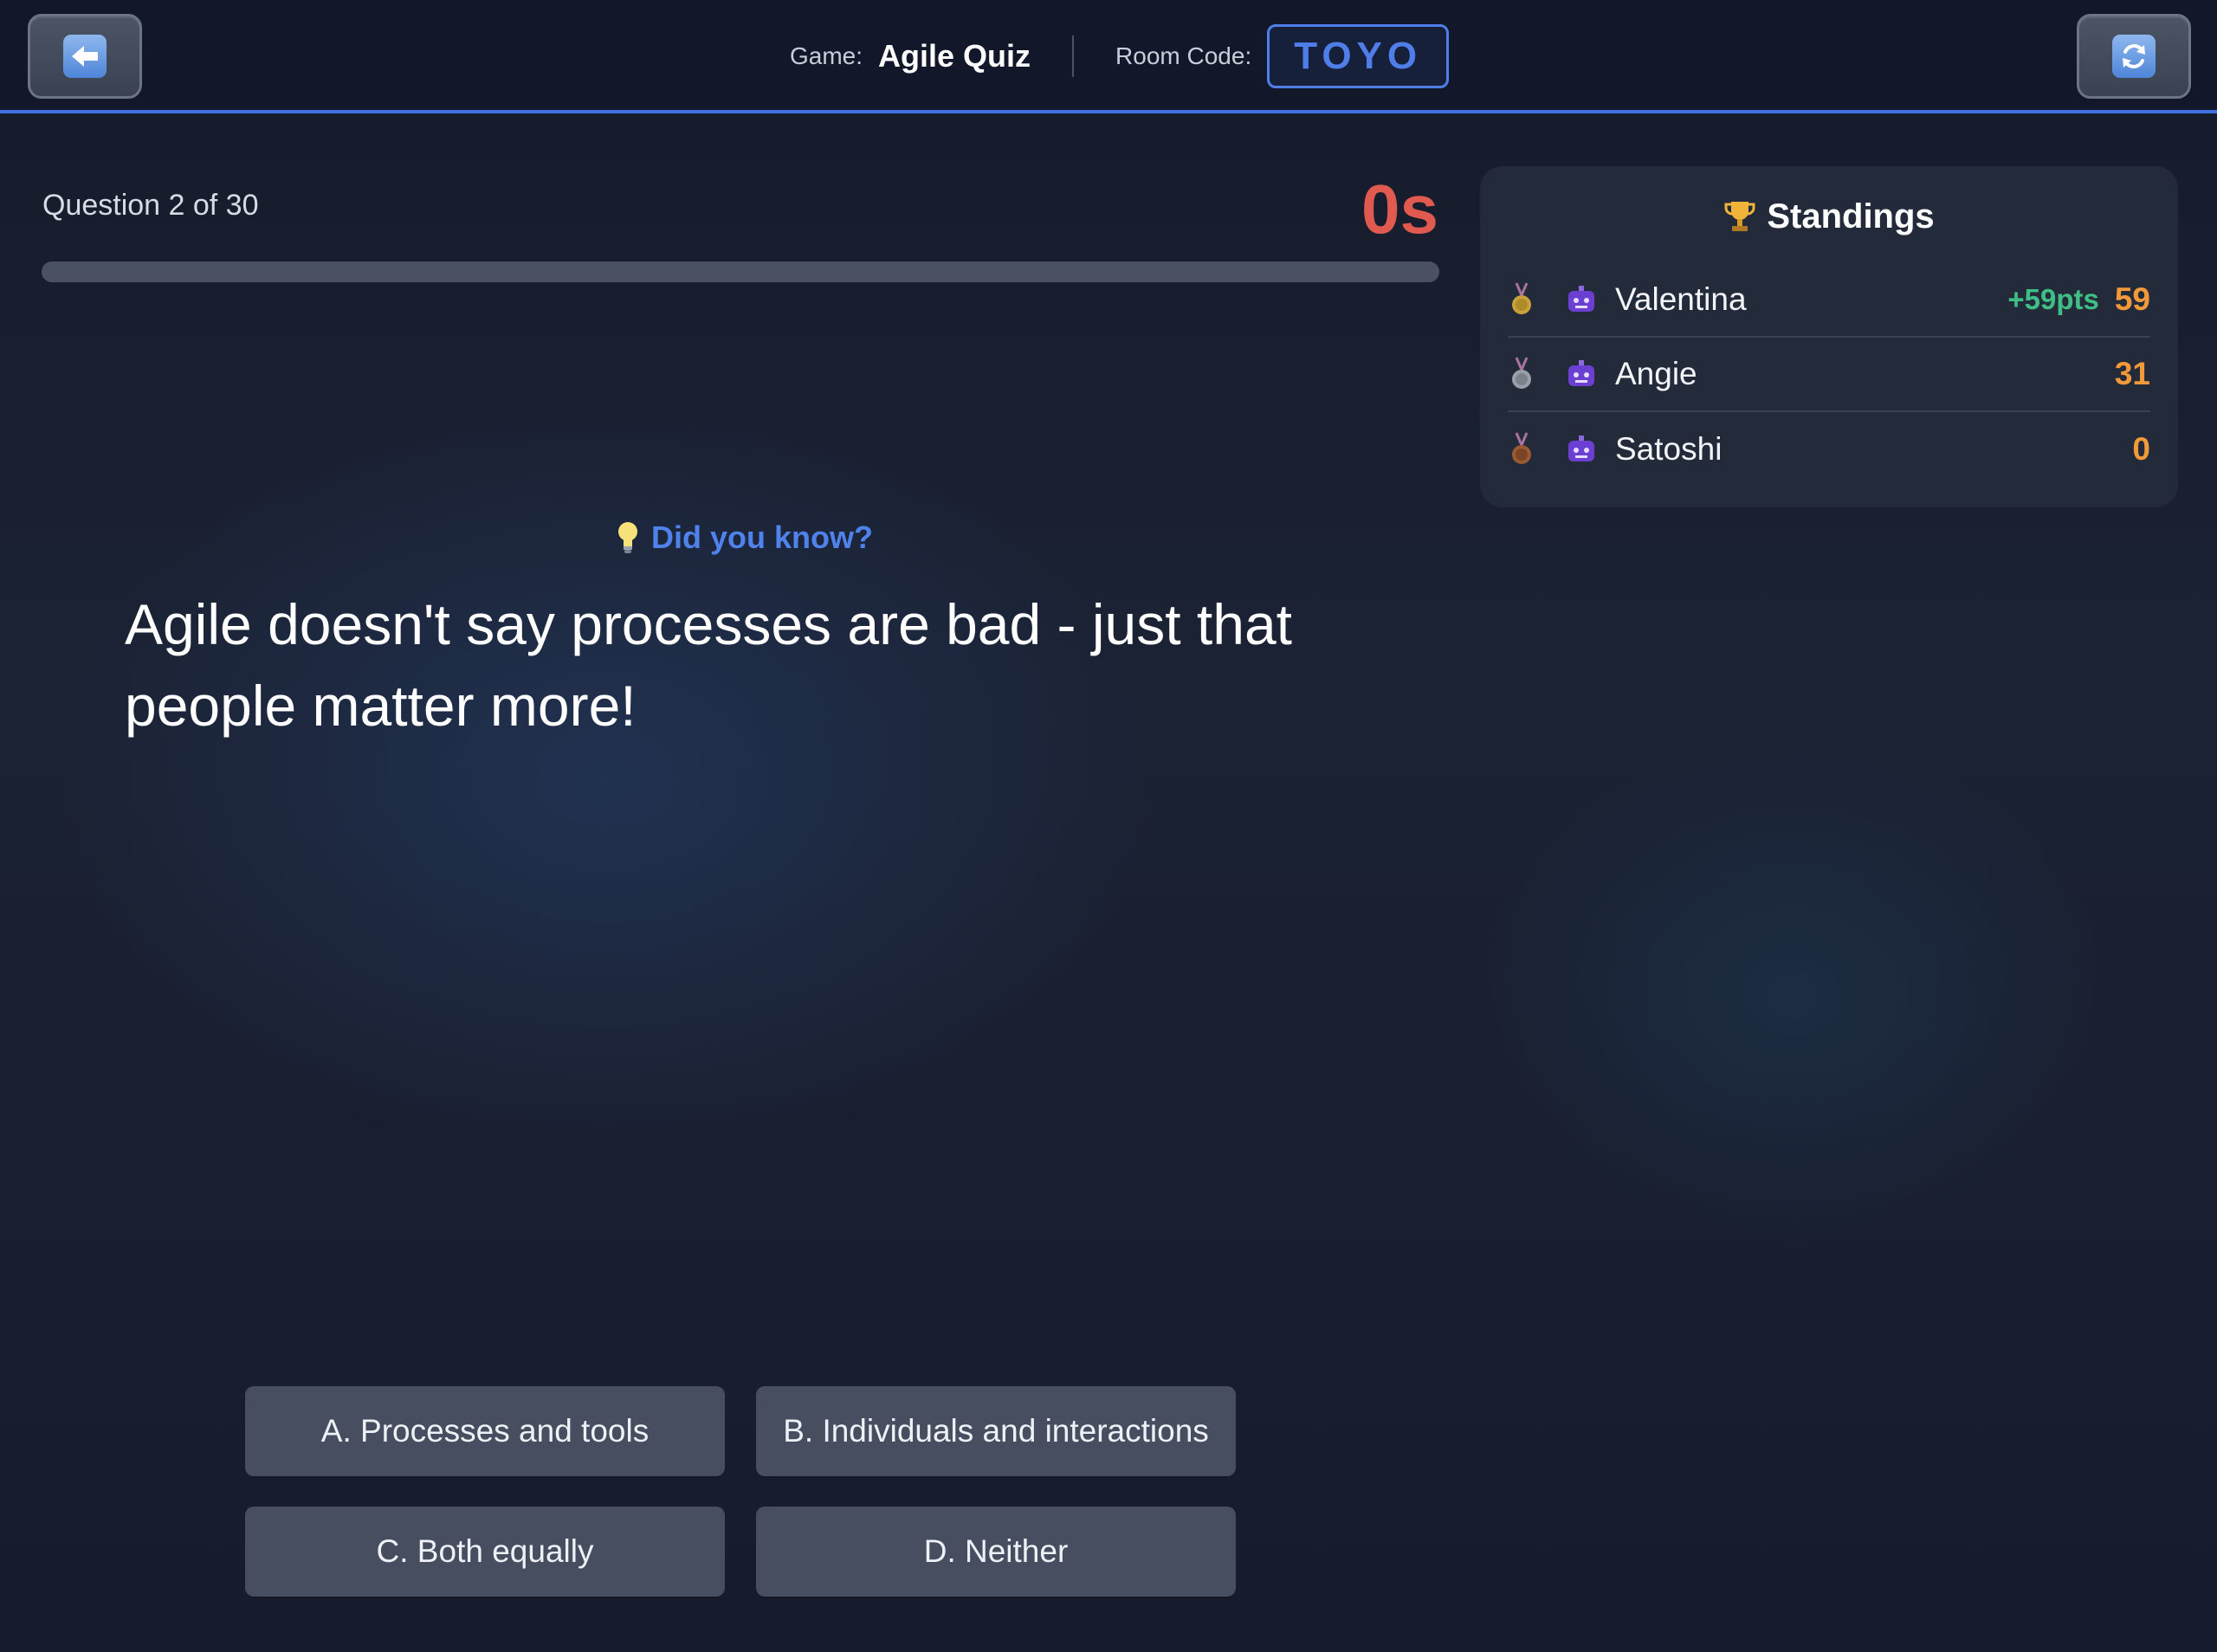 The width and height of the screenshot is (2217, 1652). I want to click on answer-option-d: D. Neither, so click(996, 1552).